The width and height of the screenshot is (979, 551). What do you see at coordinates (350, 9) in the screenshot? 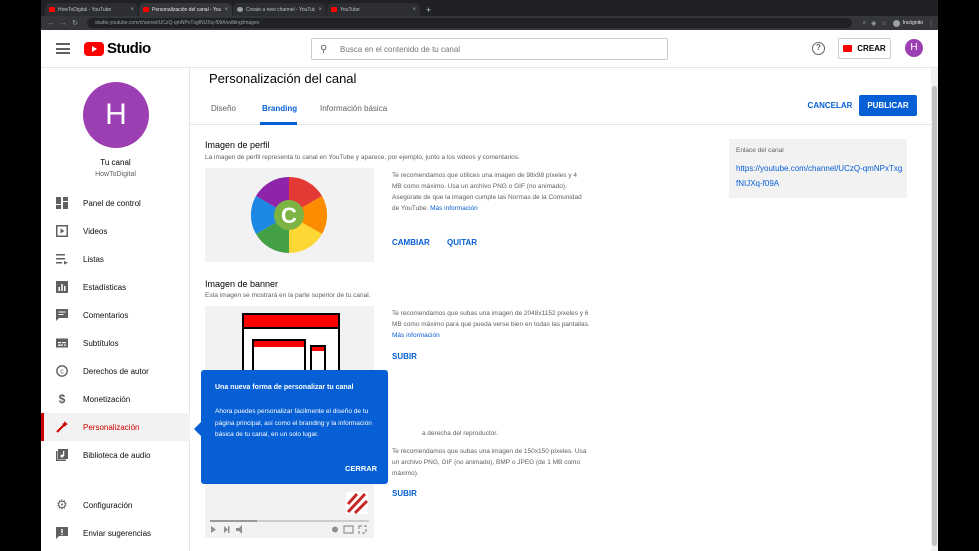
I see `tab-title: YouTube` at bounding box center [350, 9].